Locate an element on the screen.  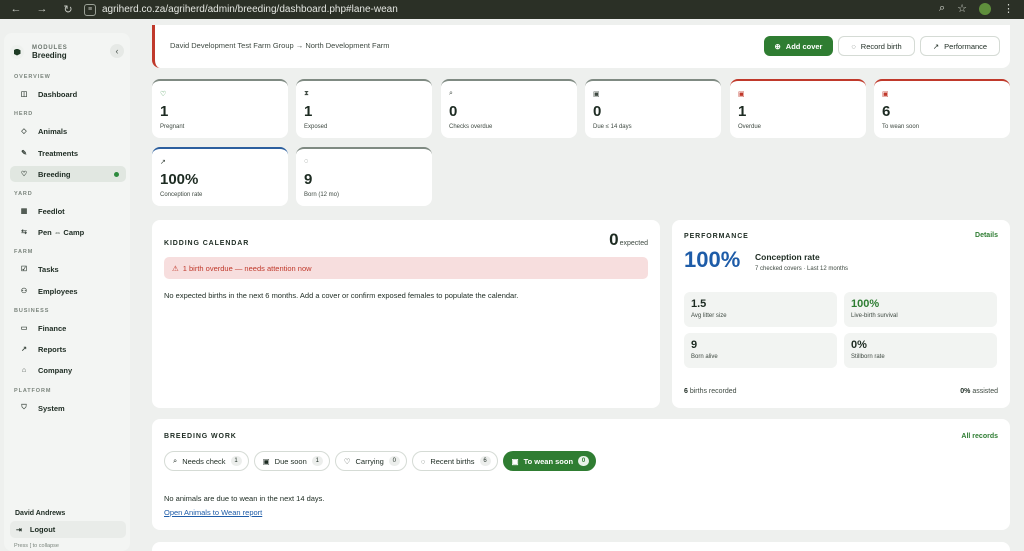
conception-rate-value: 100% is located at coordinates (712, 259).